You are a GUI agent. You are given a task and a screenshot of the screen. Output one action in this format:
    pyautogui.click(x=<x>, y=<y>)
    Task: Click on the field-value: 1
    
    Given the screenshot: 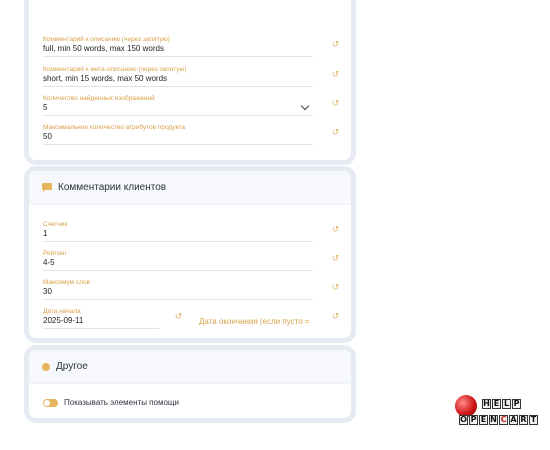 What is the action you would take?
    pyautogui.click(x=178, y=234)
    